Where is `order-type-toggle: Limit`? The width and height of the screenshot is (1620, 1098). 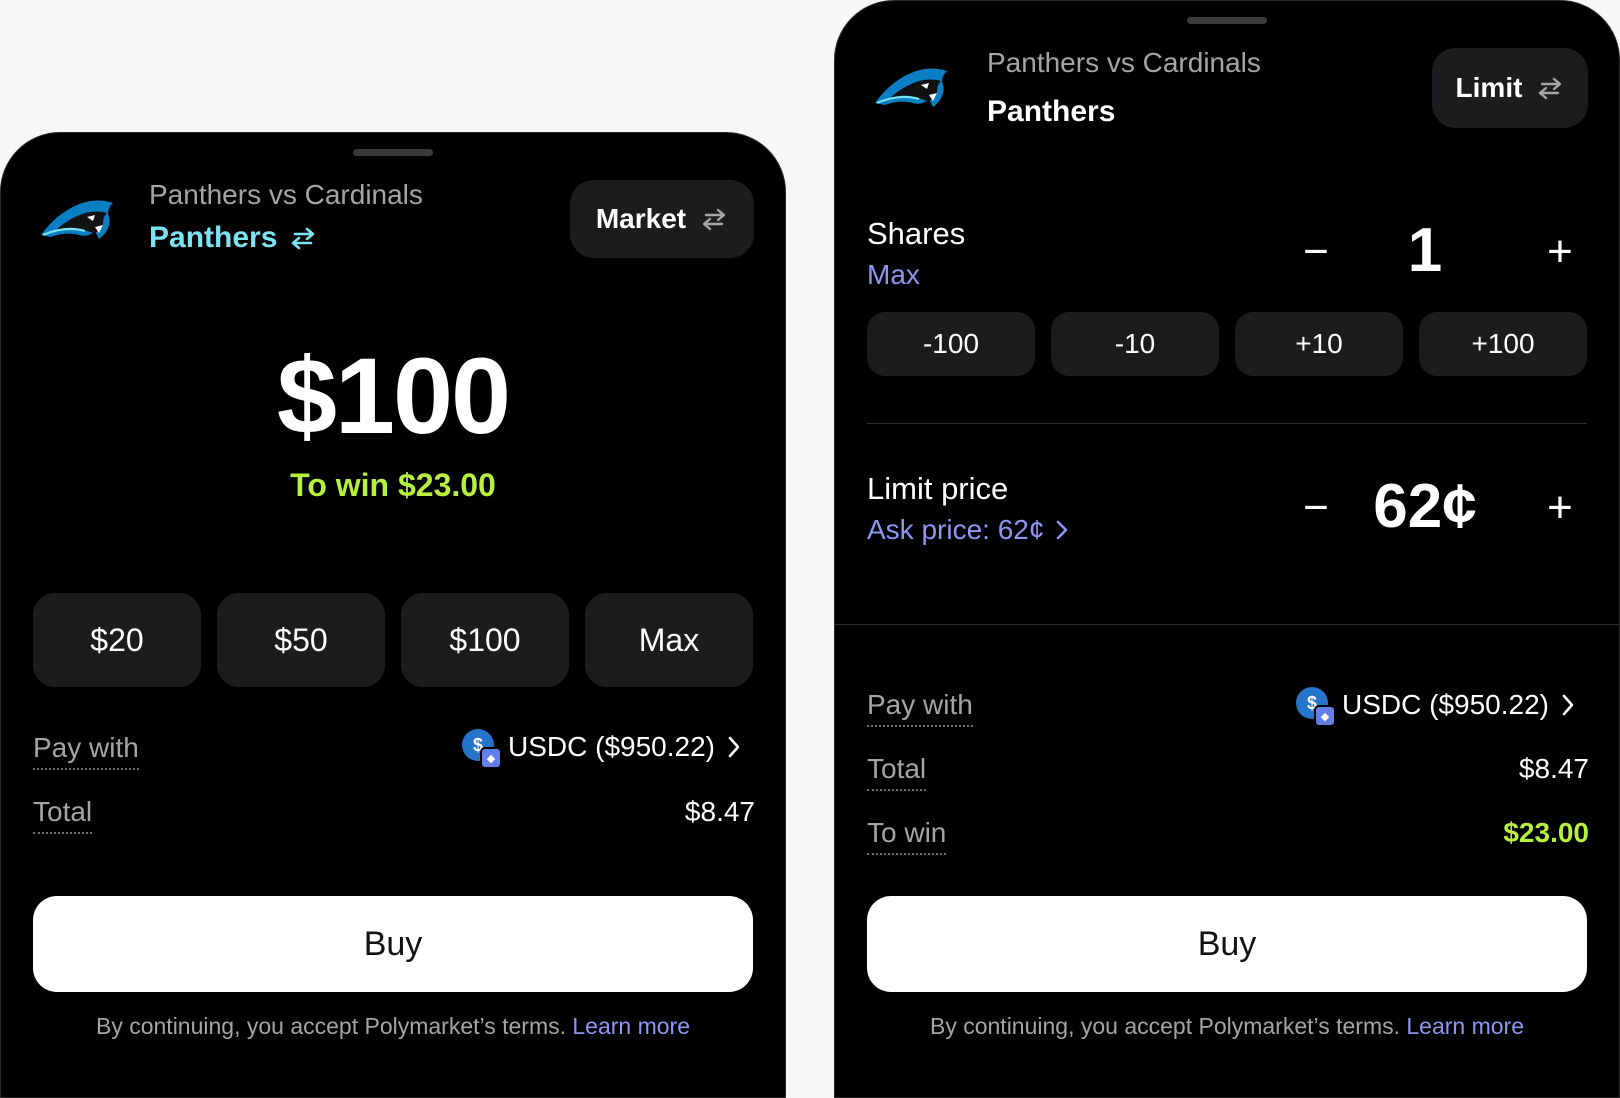
order-type-toggle: Limit is located at coordinates (1510, 88).